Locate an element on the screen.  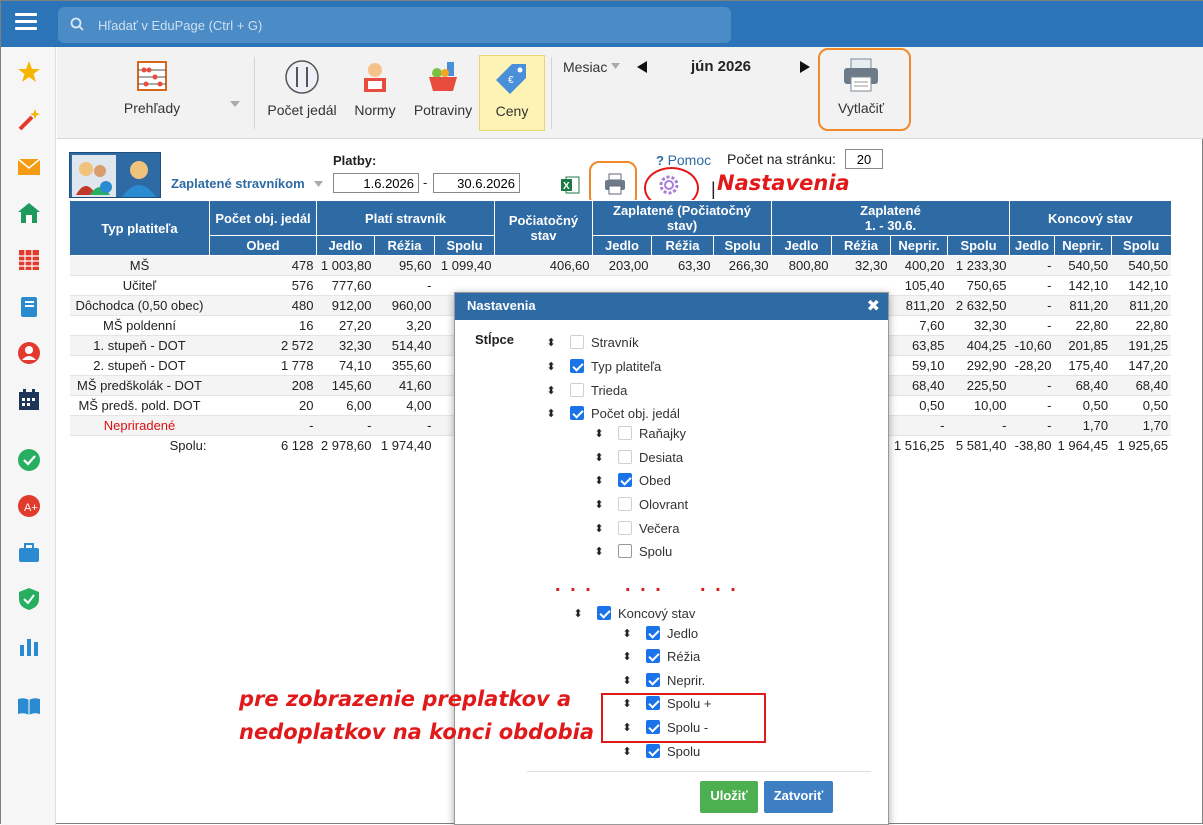
user-circle-icon is located at coordinates (29, 353).